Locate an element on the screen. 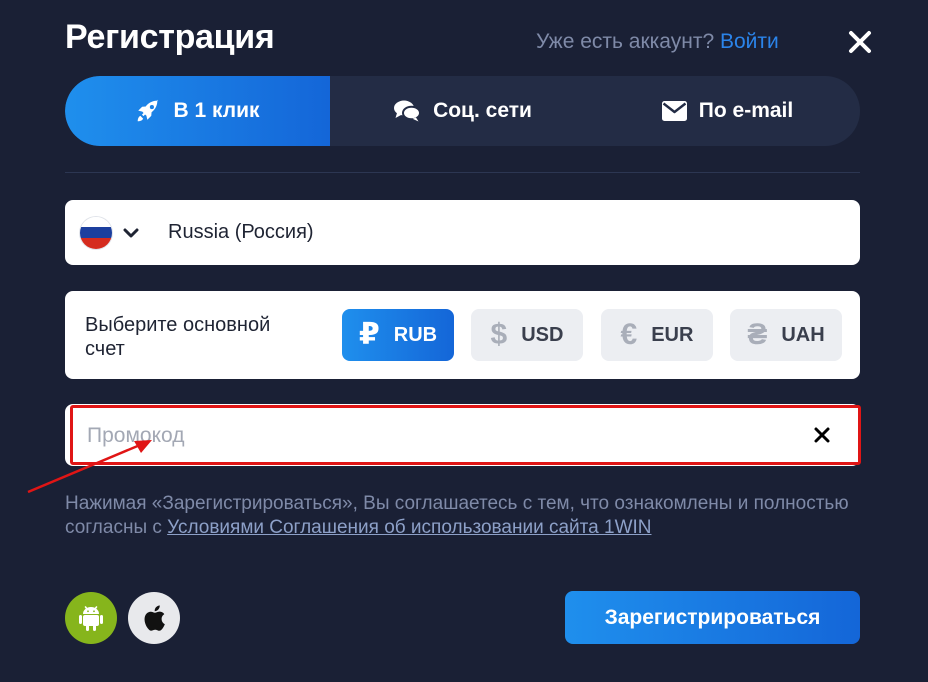 The image size is (928, 682). close-icon is located at coordinates (860, 42).